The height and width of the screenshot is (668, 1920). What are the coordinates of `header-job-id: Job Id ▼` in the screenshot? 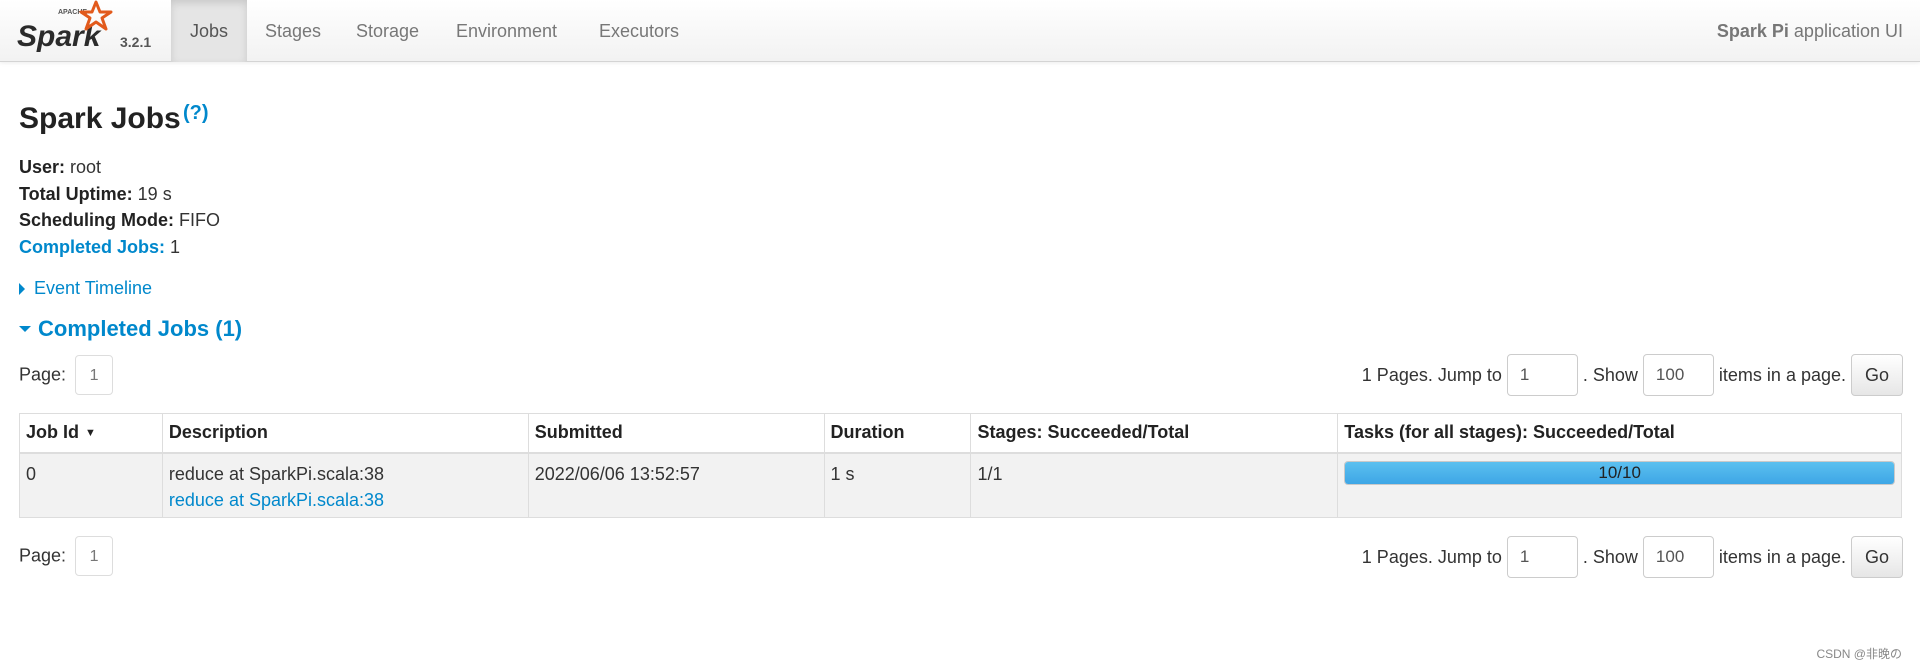 It's located at (91, 433).